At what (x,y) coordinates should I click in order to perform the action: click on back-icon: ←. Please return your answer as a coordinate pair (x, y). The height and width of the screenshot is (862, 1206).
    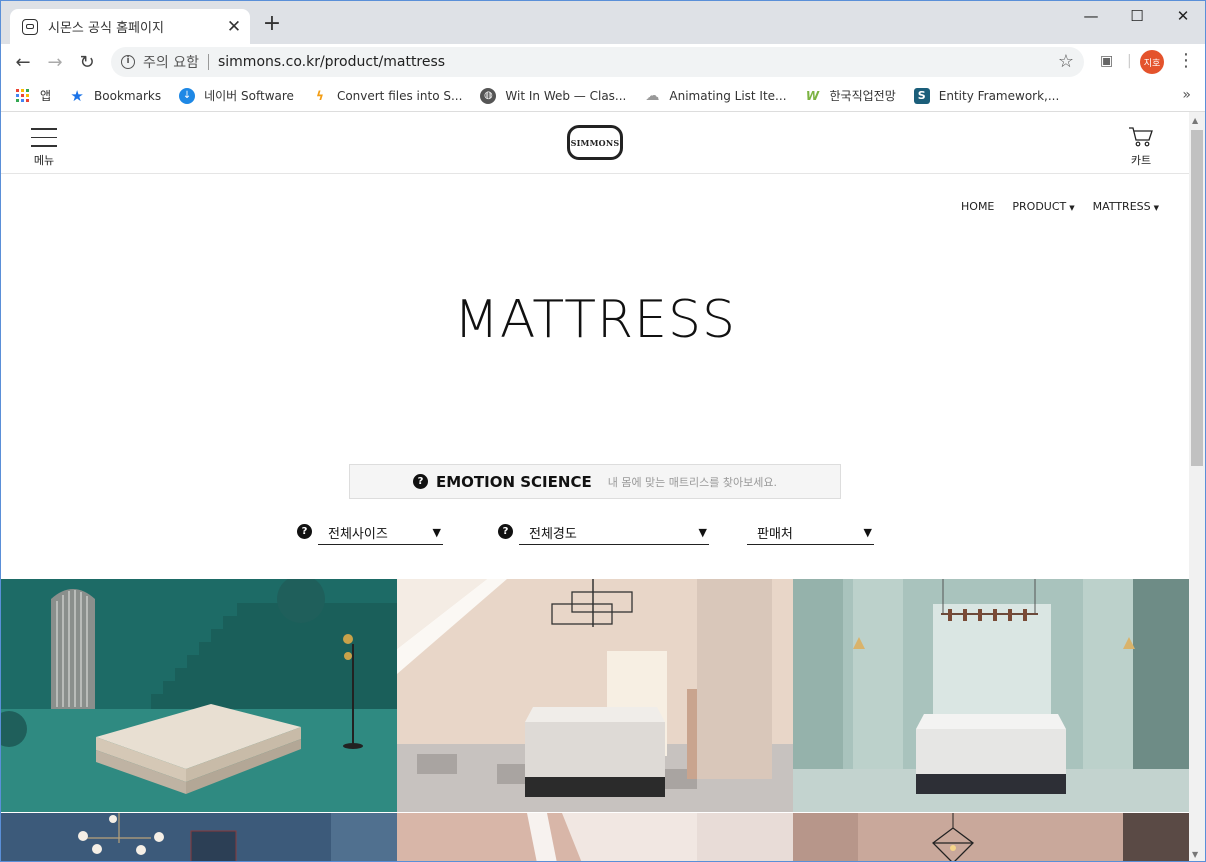
    Looking at the image, I should click on (23, 62).